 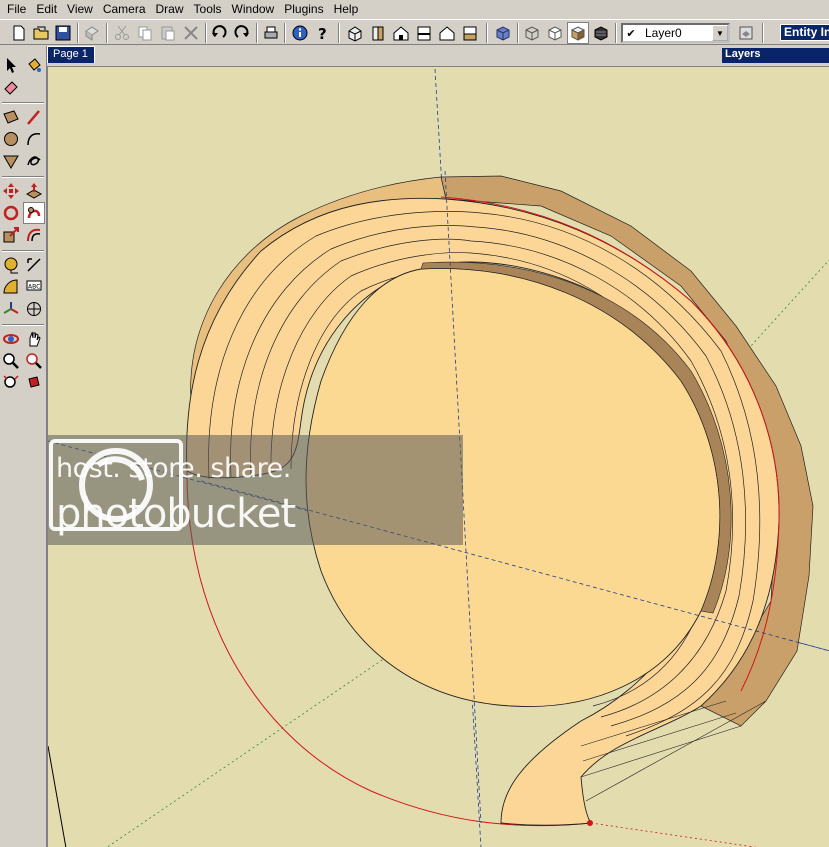 I want to click on follow-me-icon, so click(x=34, y=213).